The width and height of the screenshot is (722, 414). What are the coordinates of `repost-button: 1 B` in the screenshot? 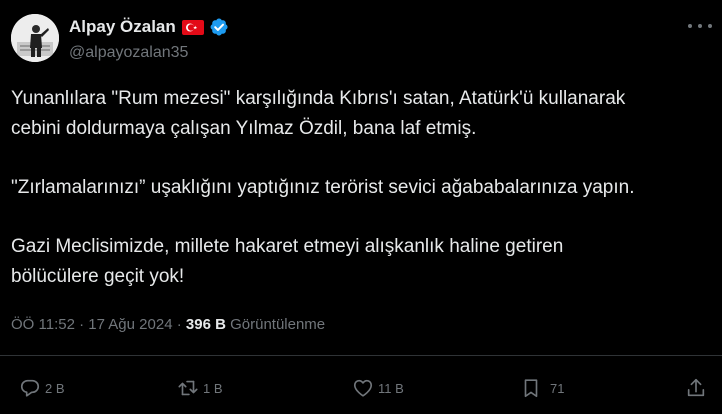 It's located at (200, 388).